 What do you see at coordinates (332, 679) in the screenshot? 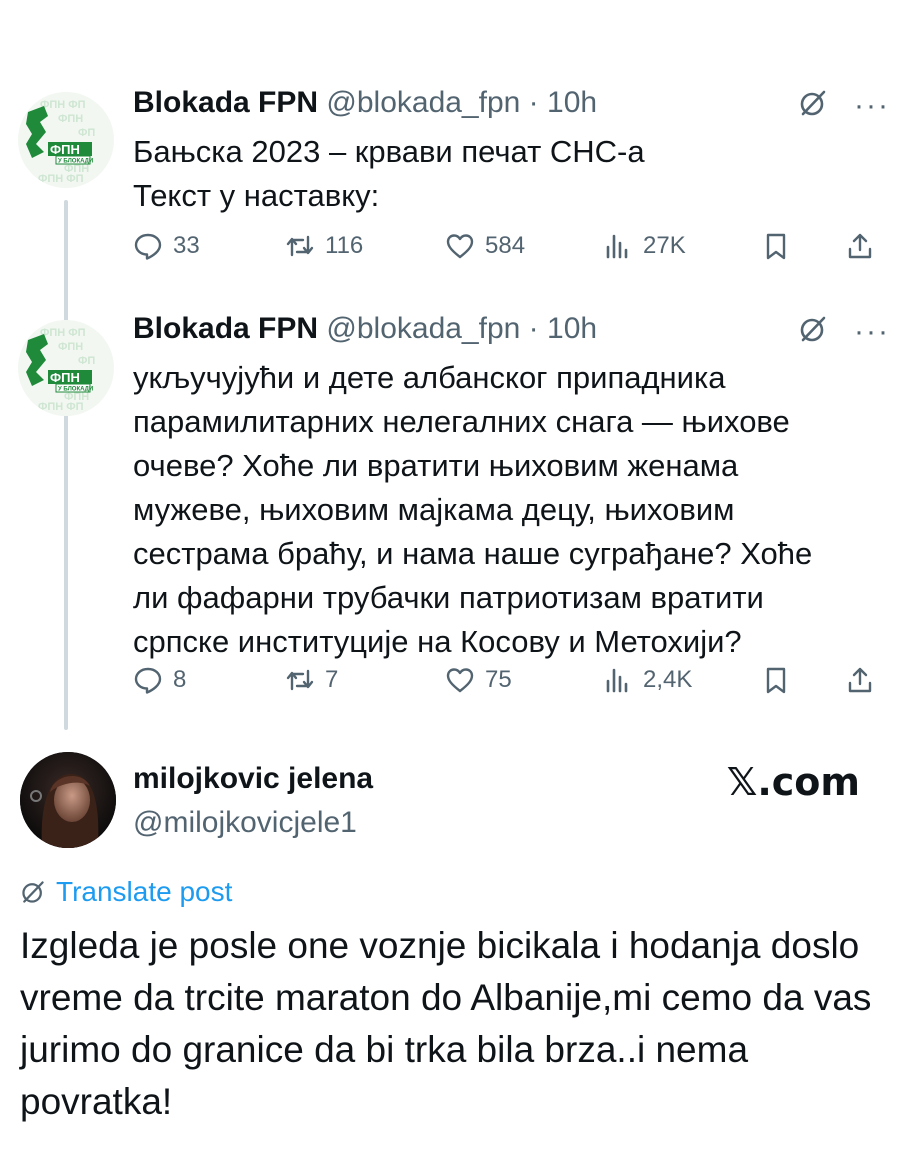
I see `repost-count: 7` at bounding box center [332, 679].